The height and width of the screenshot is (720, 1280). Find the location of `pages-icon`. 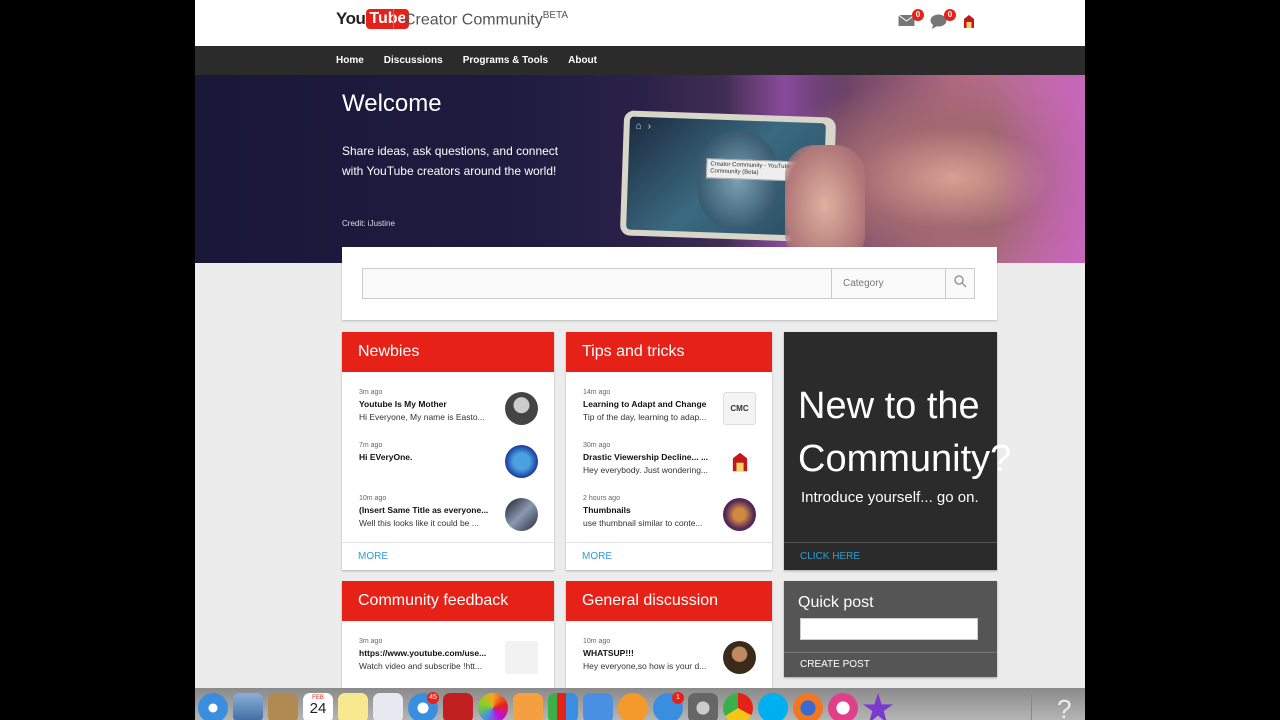

pages-icon is located at coordinates (528, 704).